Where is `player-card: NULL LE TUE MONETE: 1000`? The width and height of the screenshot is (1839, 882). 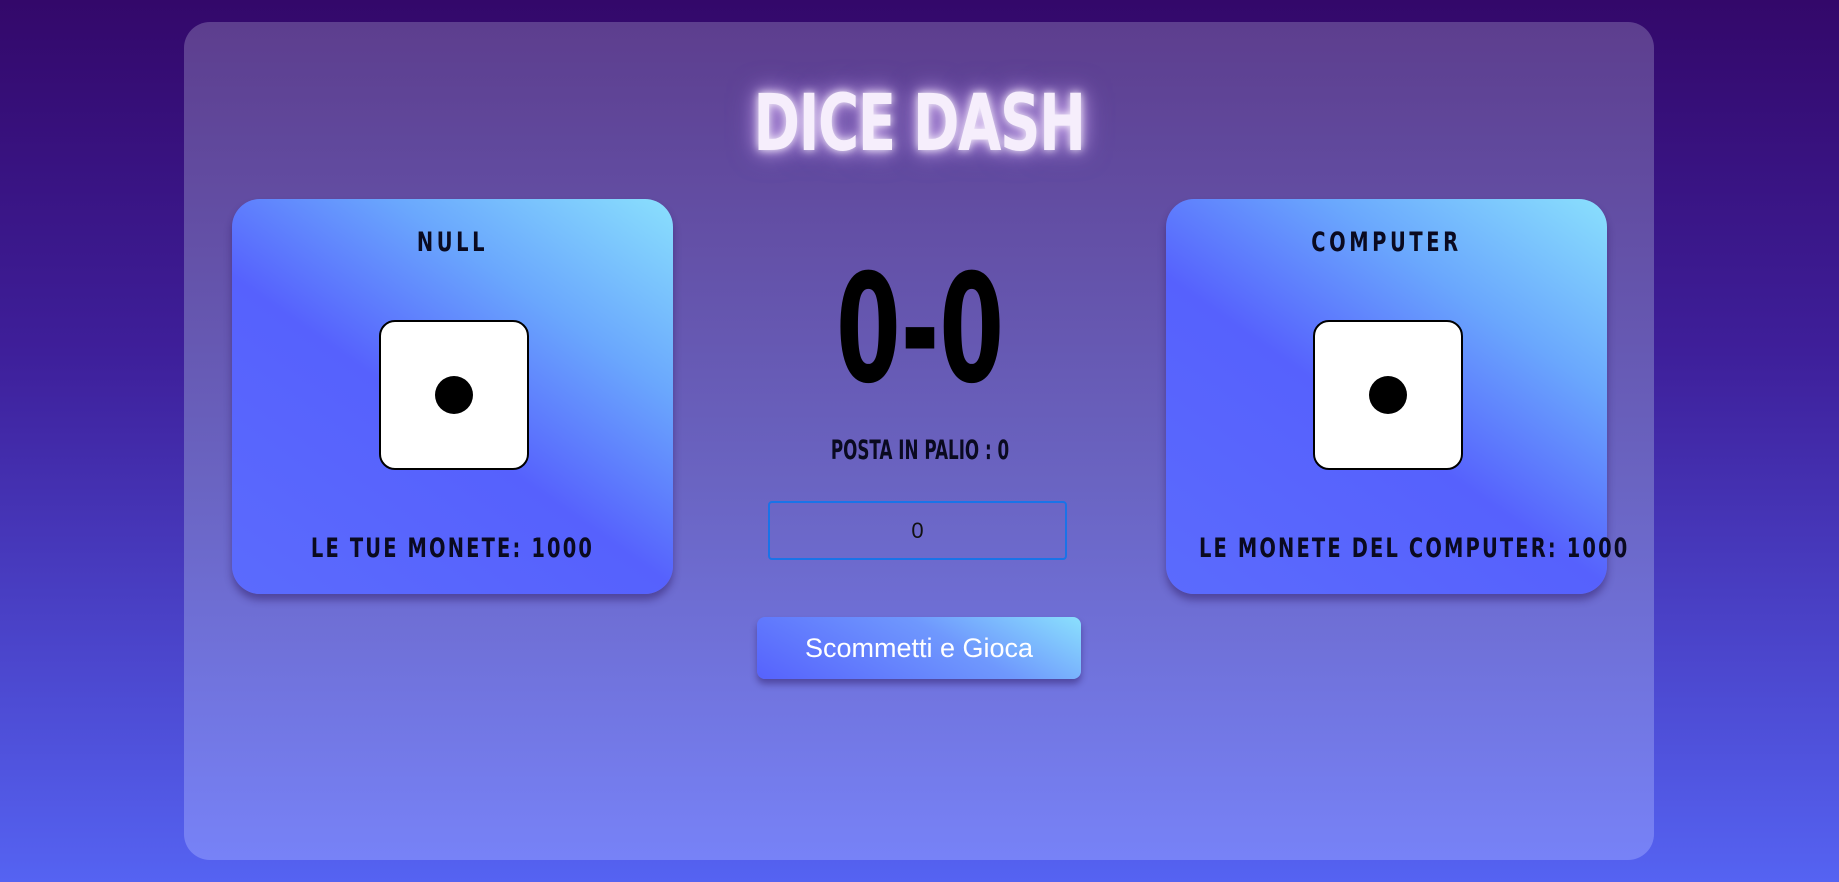 player-card: NULL LE TUE MONETE: 1000 is located at coordinates (452, 396).